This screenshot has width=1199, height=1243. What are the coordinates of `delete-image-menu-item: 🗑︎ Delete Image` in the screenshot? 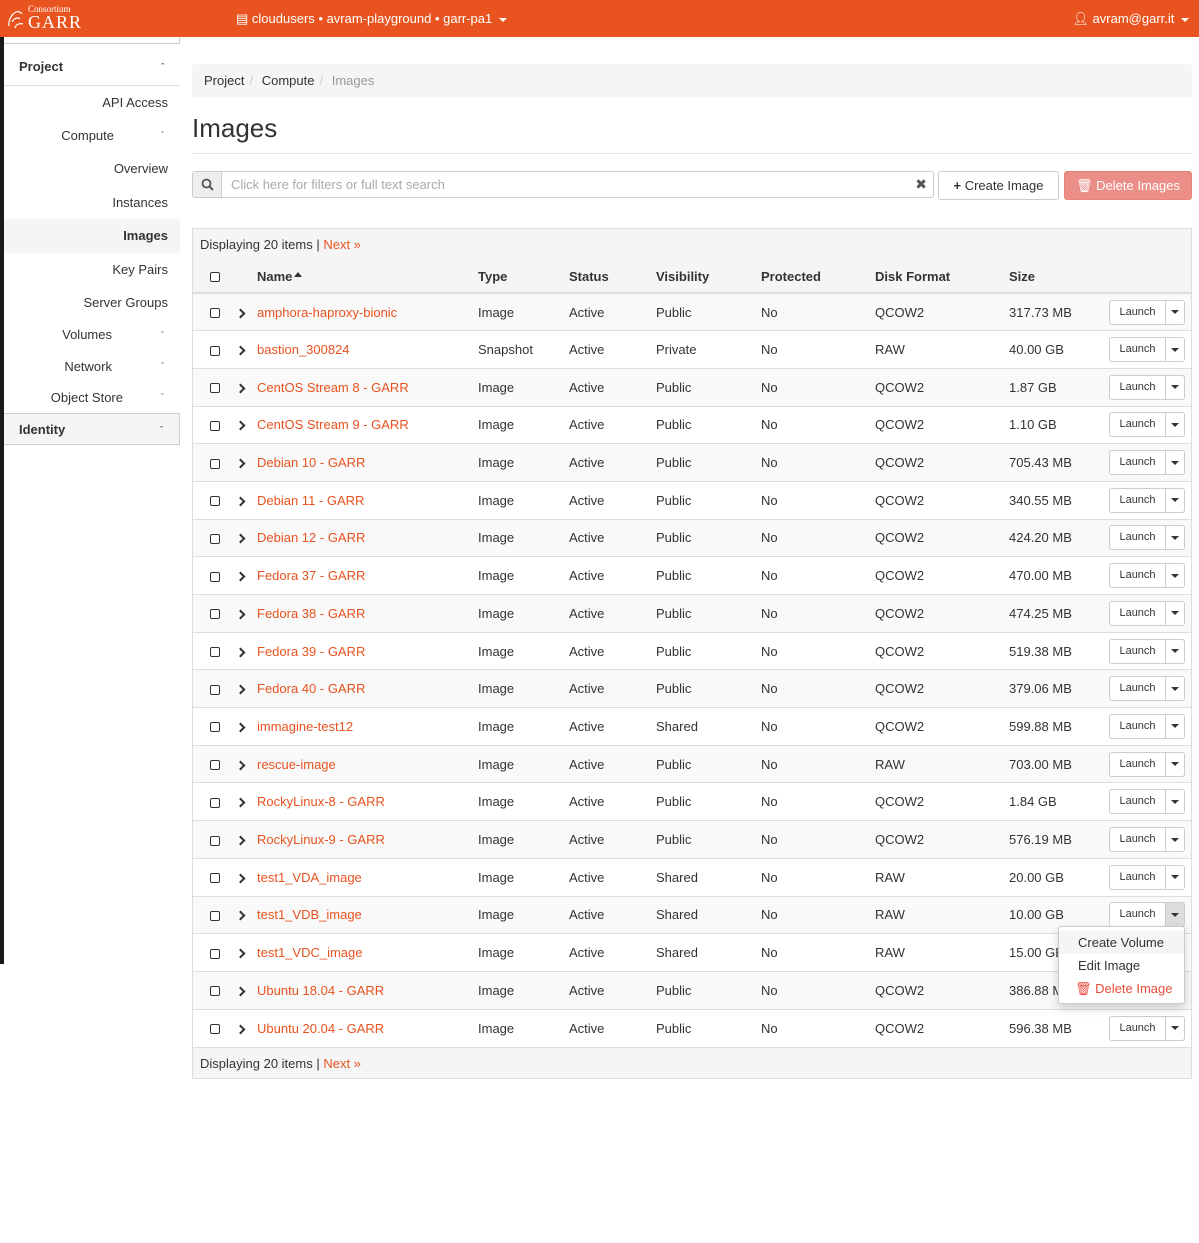 It's located at (1121, 988).